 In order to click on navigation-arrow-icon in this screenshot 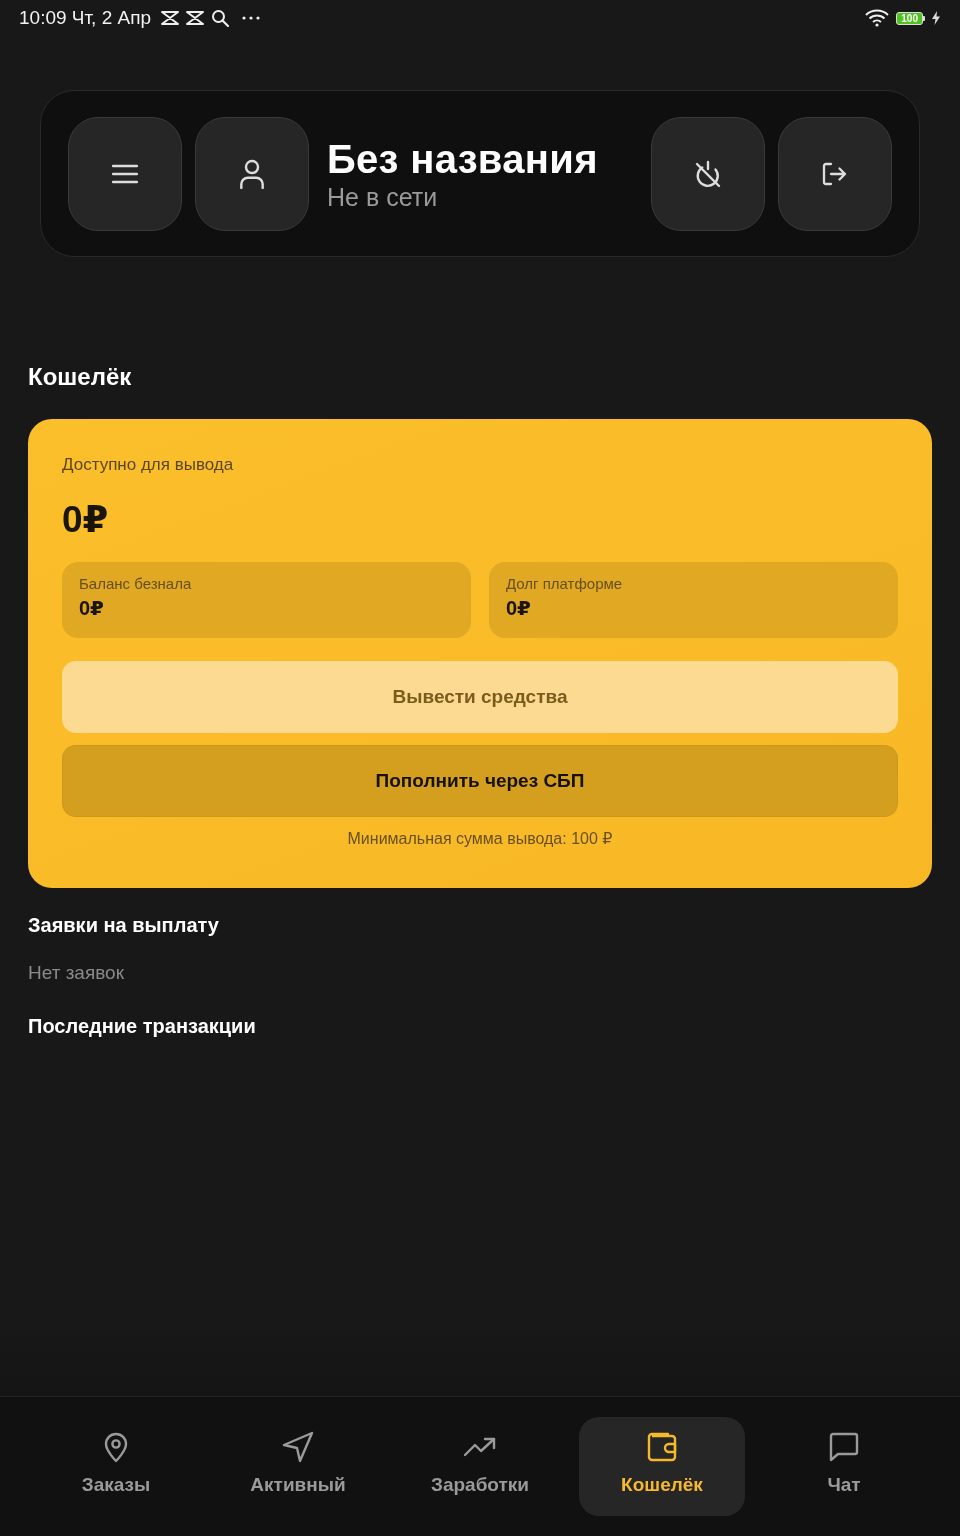, I will do `click(298, 1447)`.